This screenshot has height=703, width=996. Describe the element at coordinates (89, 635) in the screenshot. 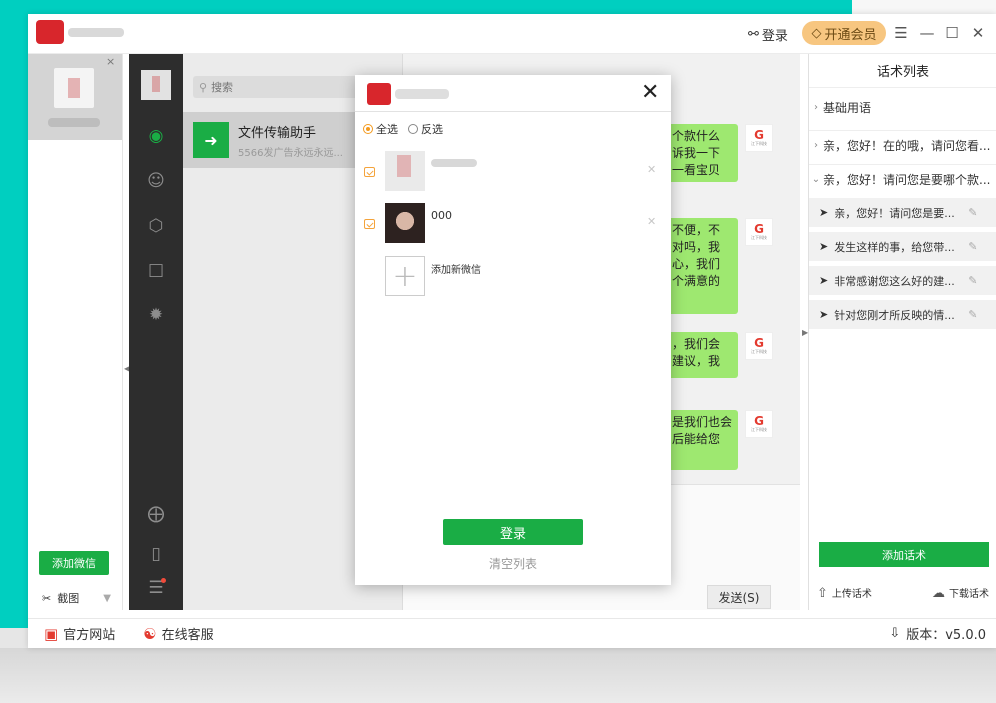

I see `website-label: 官方网站` at that location.